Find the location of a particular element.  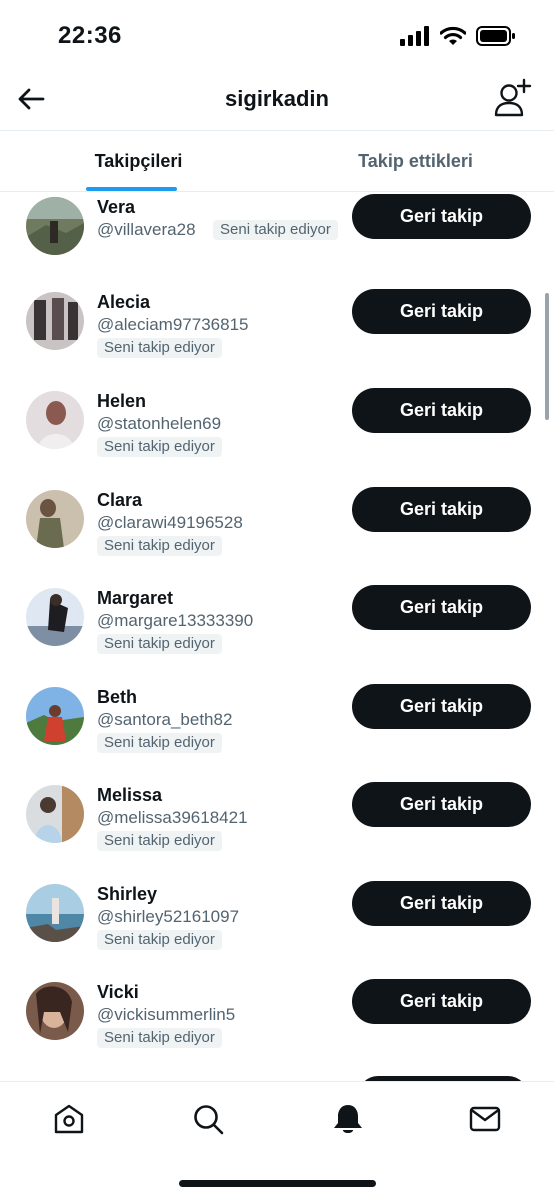

user-name: Melissa is located at coordinates (129, 795).